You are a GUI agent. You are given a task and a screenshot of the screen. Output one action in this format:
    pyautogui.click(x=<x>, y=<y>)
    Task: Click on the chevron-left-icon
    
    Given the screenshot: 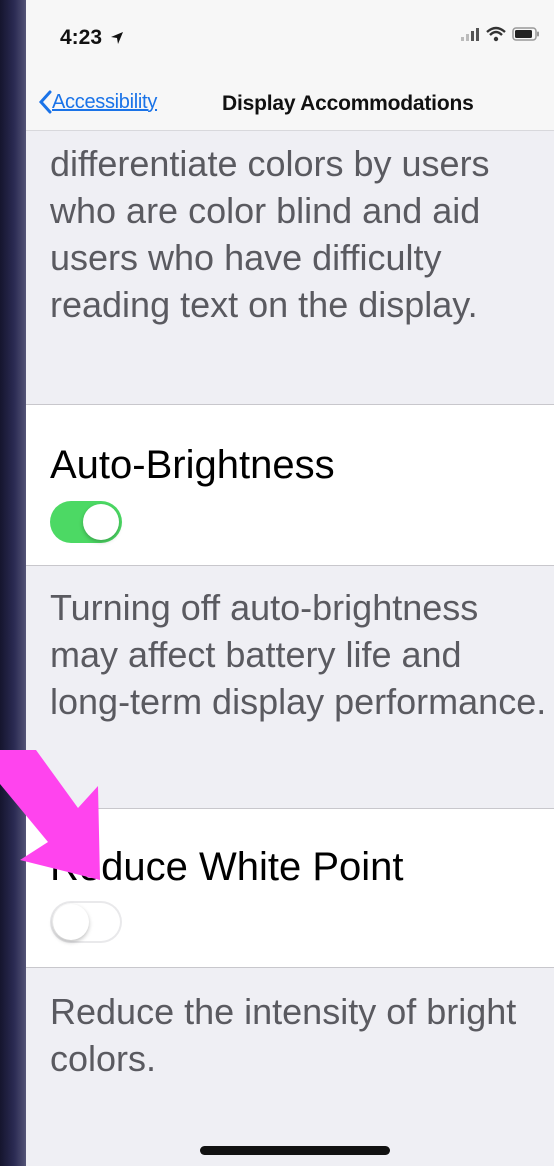 What is the action you would take?
    pyautogui.click(x=45, y=102)
    